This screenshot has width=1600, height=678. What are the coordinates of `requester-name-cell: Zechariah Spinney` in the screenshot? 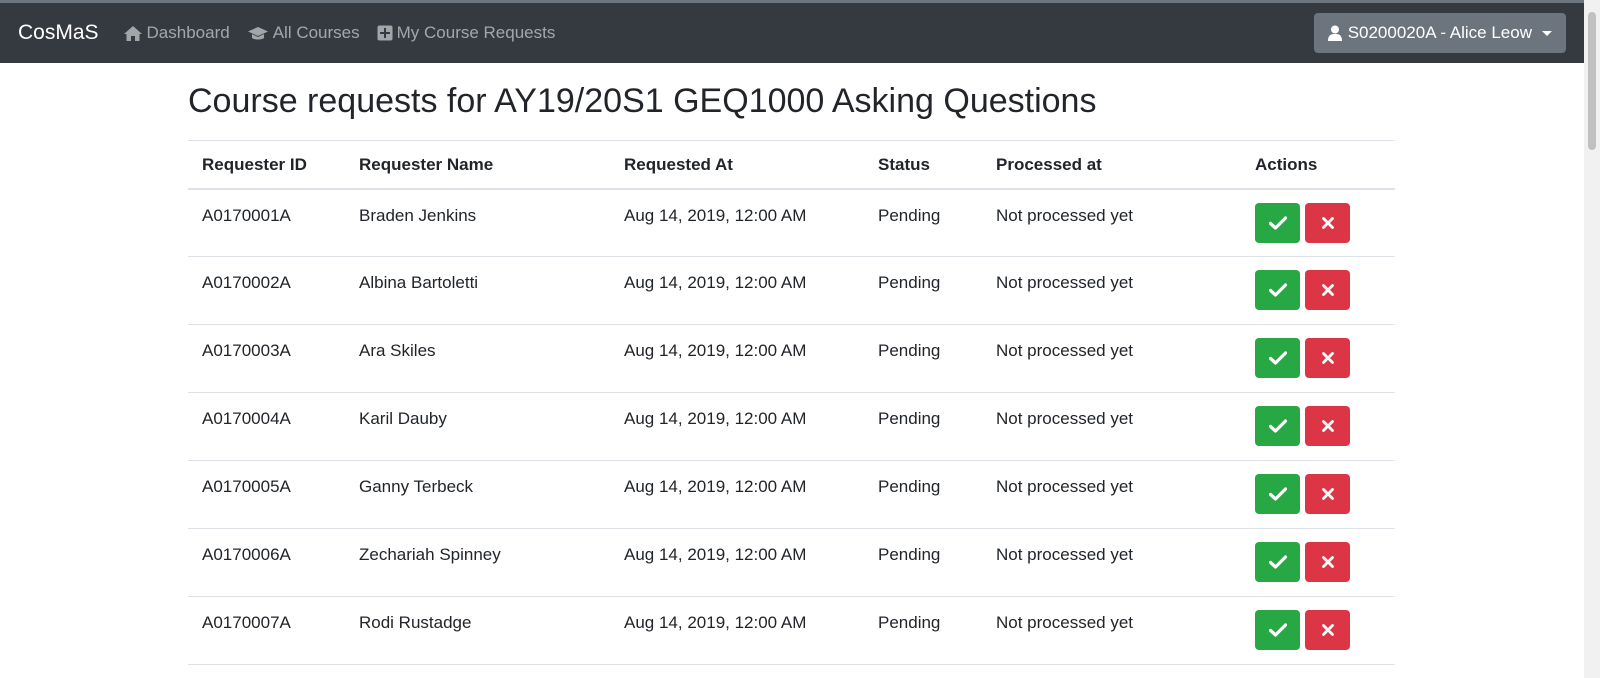 It's located at (477, 563).